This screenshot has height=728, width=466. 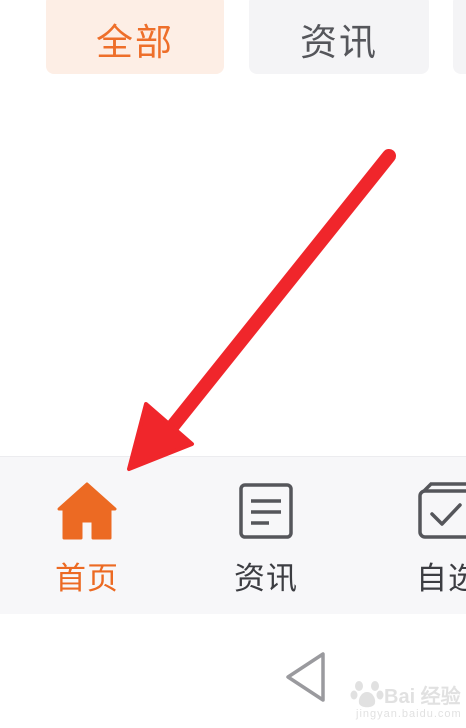 What do you see at coordinates (266, 511) in the screenshot?
I see `document-icon` at bounding box center [266, 511].